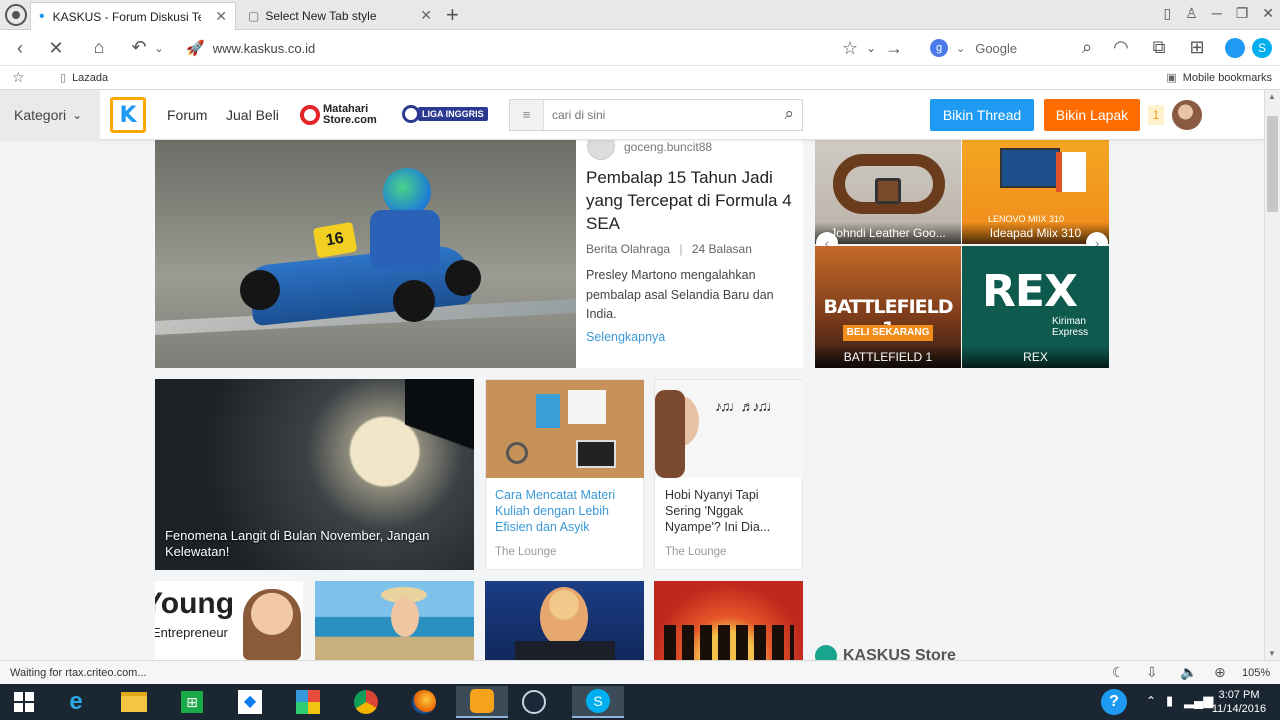  What do you see at coordinates (1219, 78) in the screenshot?
I see `mobile-bookmarks: ▣ Mobile bookmarks` at bounding box center [1219, 78].